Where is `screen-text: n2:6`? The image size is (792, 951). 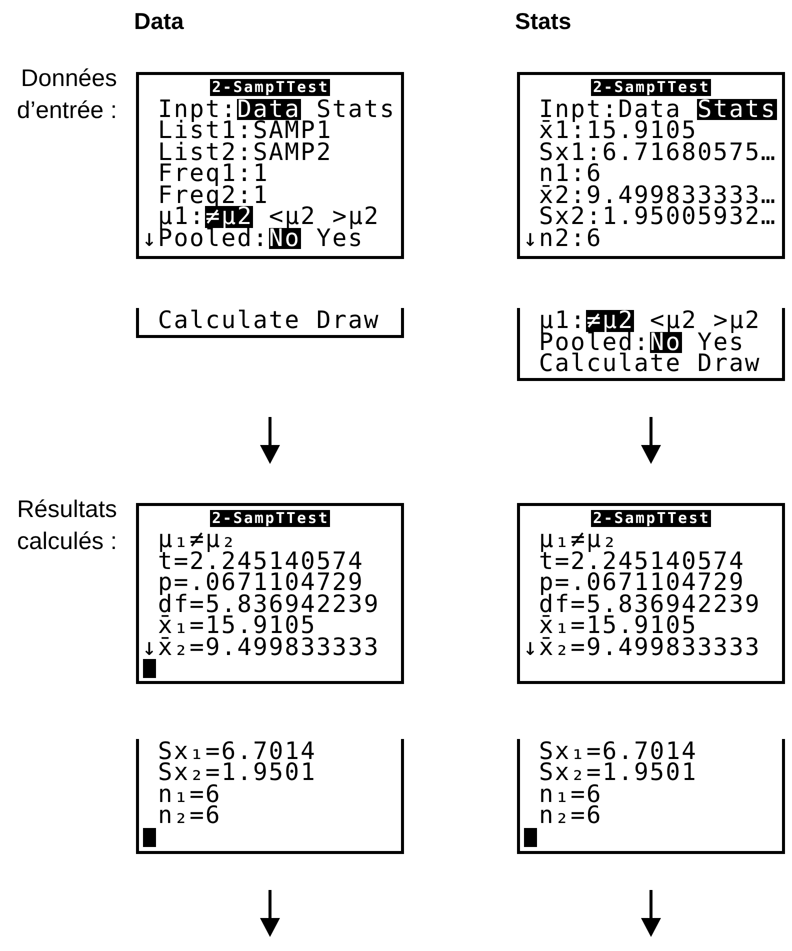 screen-text: n2:6 is located at coordinates (570, 238).